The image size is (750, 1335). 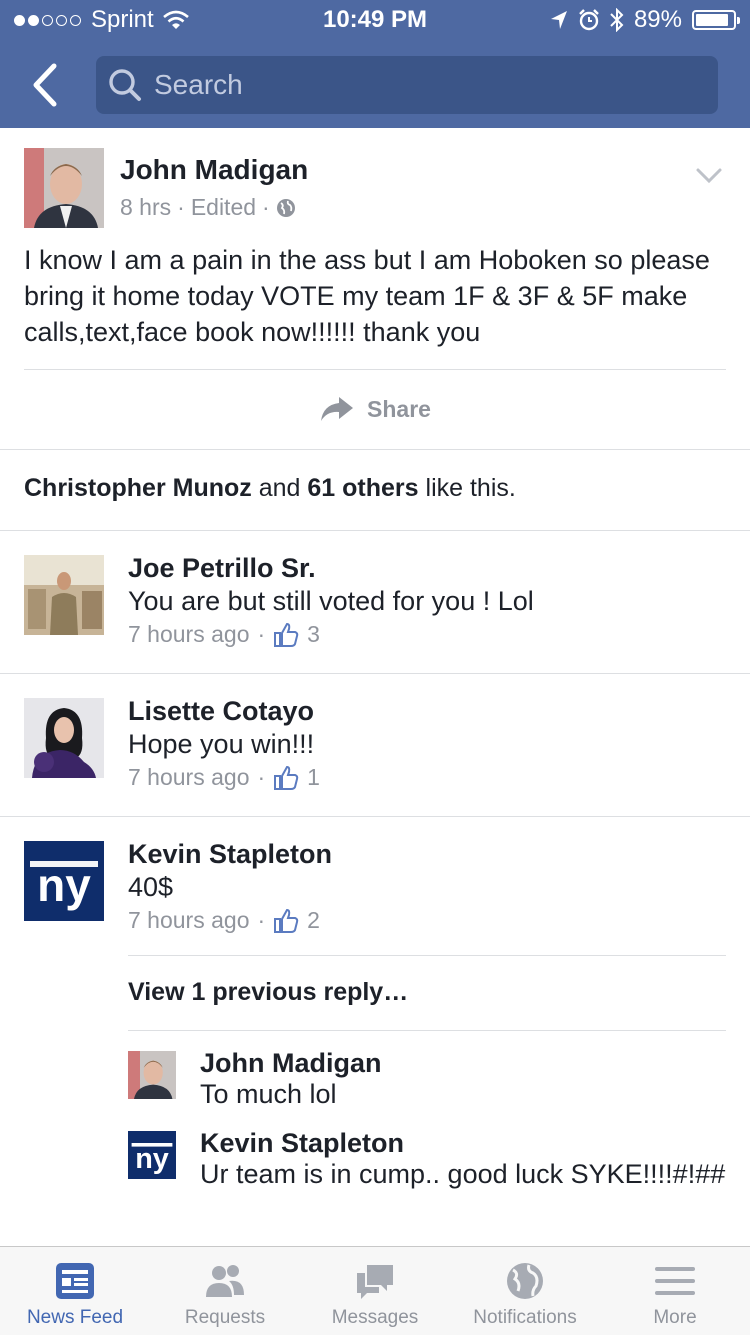 What do you see at coordinates (279, 488) in the screenshot?
I see `likes-and: and` at bounding box center [279, 488].